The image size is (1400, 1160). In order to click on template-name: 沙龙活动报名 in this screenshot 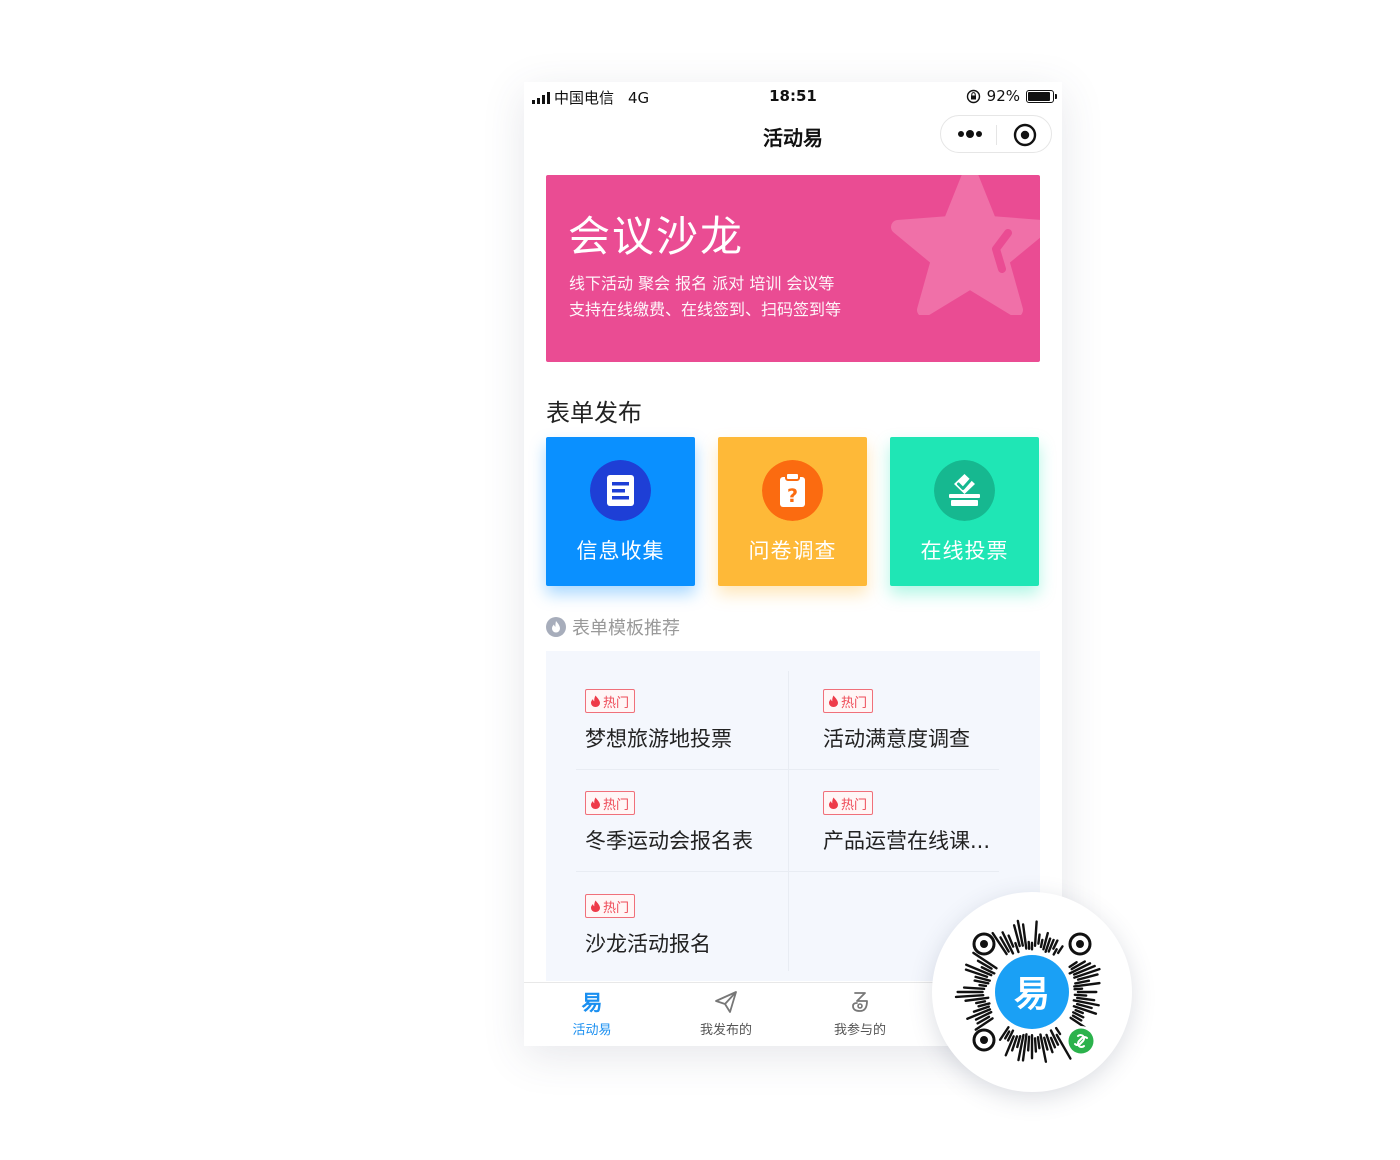, I will do `click(648, 944)`.